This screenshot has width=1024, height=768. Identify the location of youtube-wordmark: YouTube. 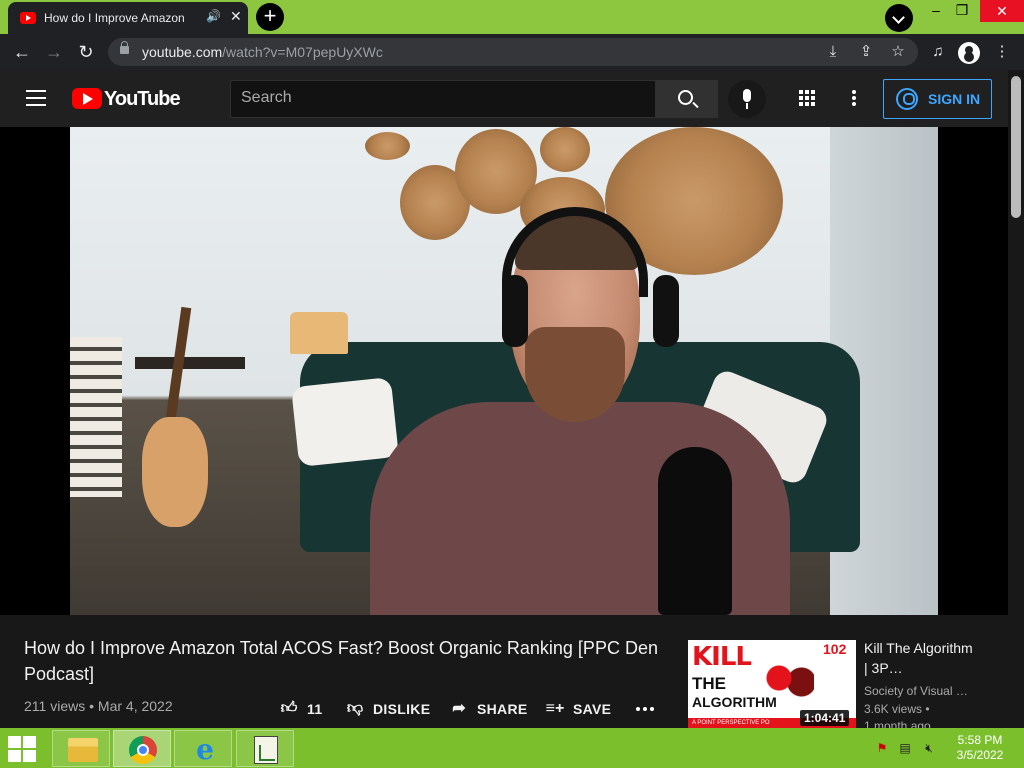
(142, 99).